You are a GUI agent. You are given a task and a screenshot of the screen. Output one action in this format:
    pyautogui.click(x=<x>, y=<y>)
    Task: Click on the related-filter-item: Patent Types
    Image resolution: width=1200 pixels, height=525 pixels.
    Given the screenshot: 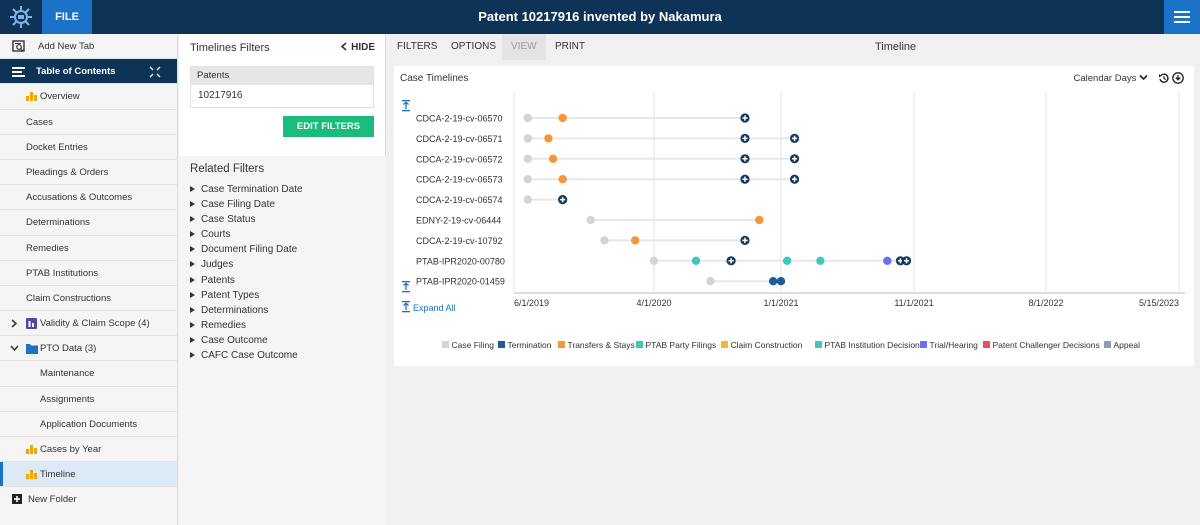 What is the action you would take?
    pyautogui.click(x=282, y=295)
    